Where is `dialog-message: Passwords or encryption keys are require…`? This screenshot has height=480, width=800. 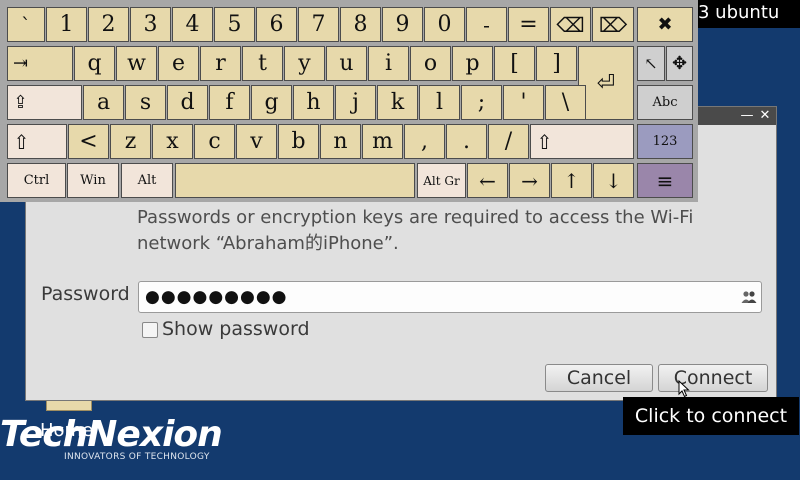 dialog-message: Passwords or encryption keys are require… is located at coordinates (415, 230).